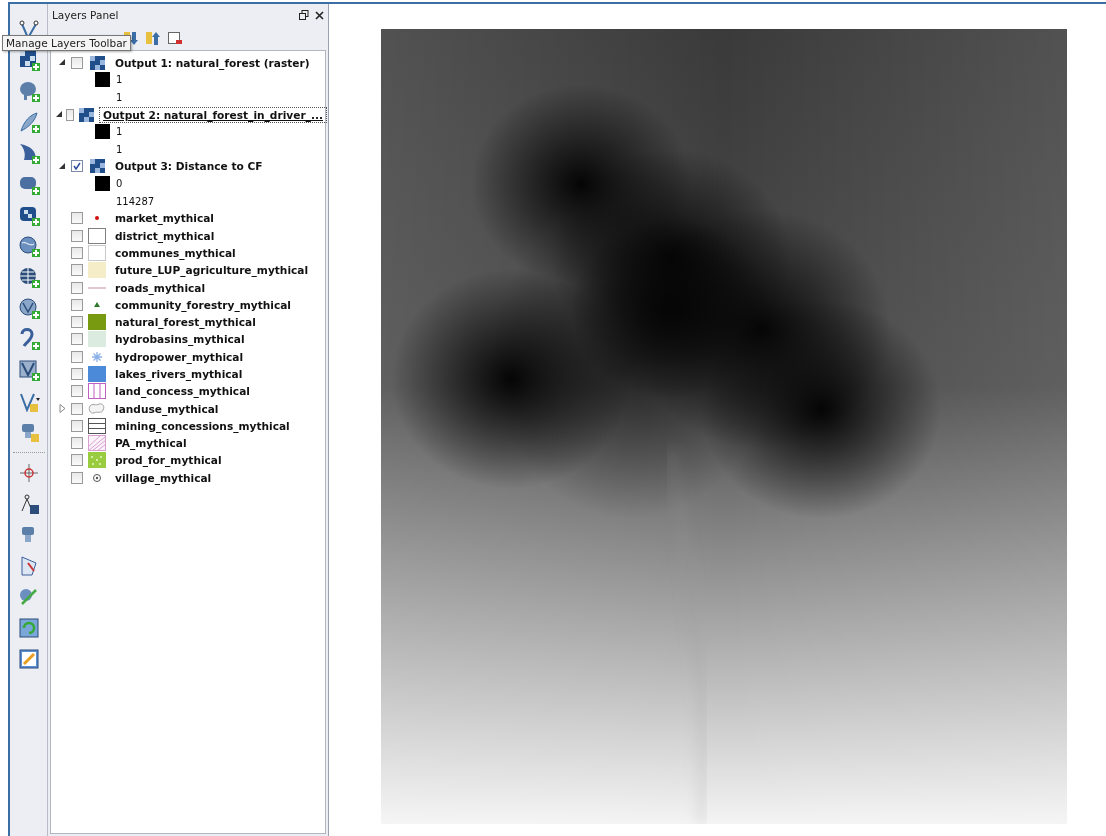 This screenshot has width=1106, height=836. I want to click on layer-name: village_mythical, so click(163, 477).